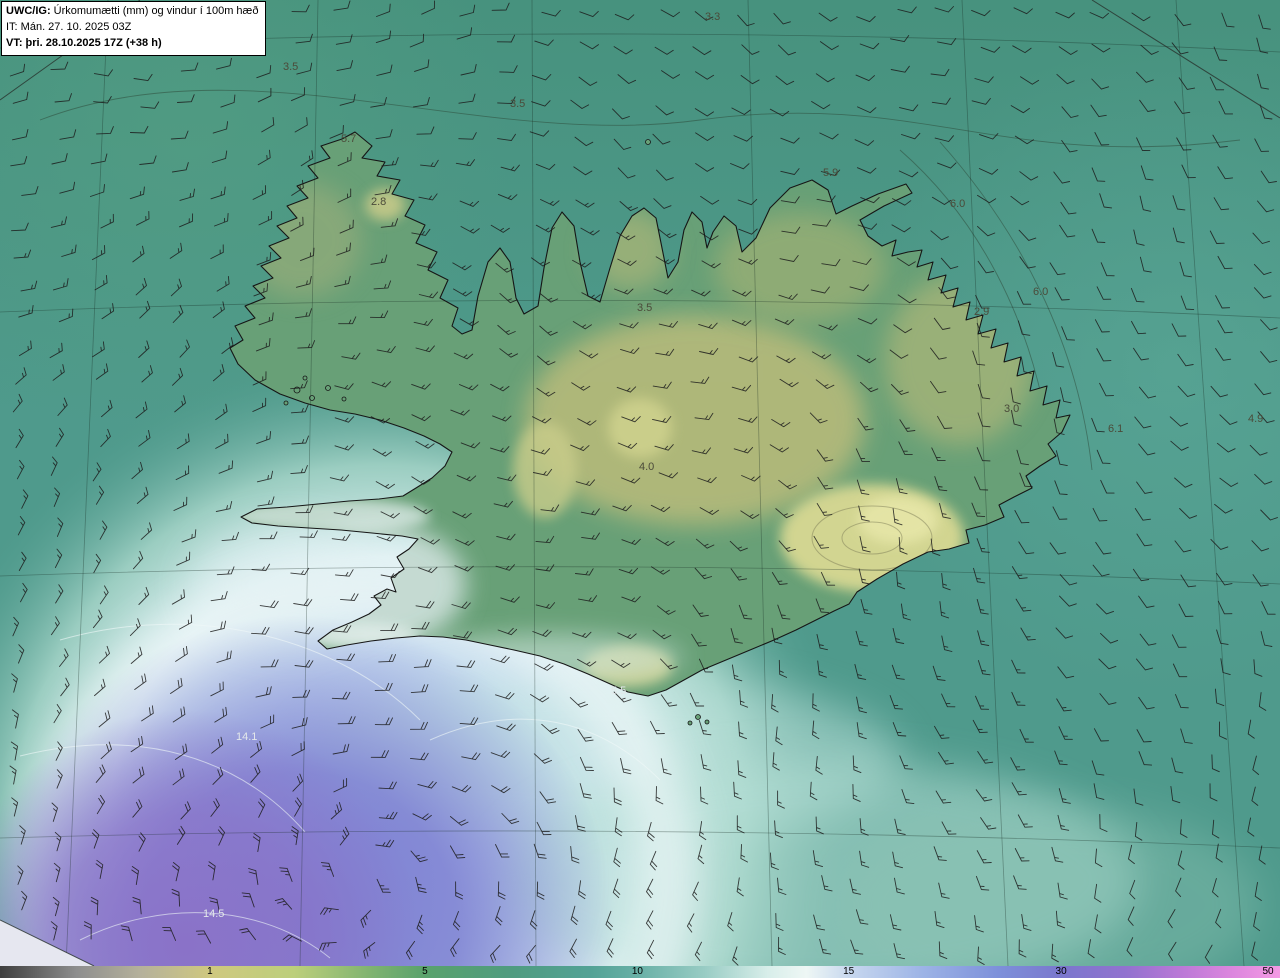  I want to click on colorbar-tick-label: 50, so click(1268, 971).